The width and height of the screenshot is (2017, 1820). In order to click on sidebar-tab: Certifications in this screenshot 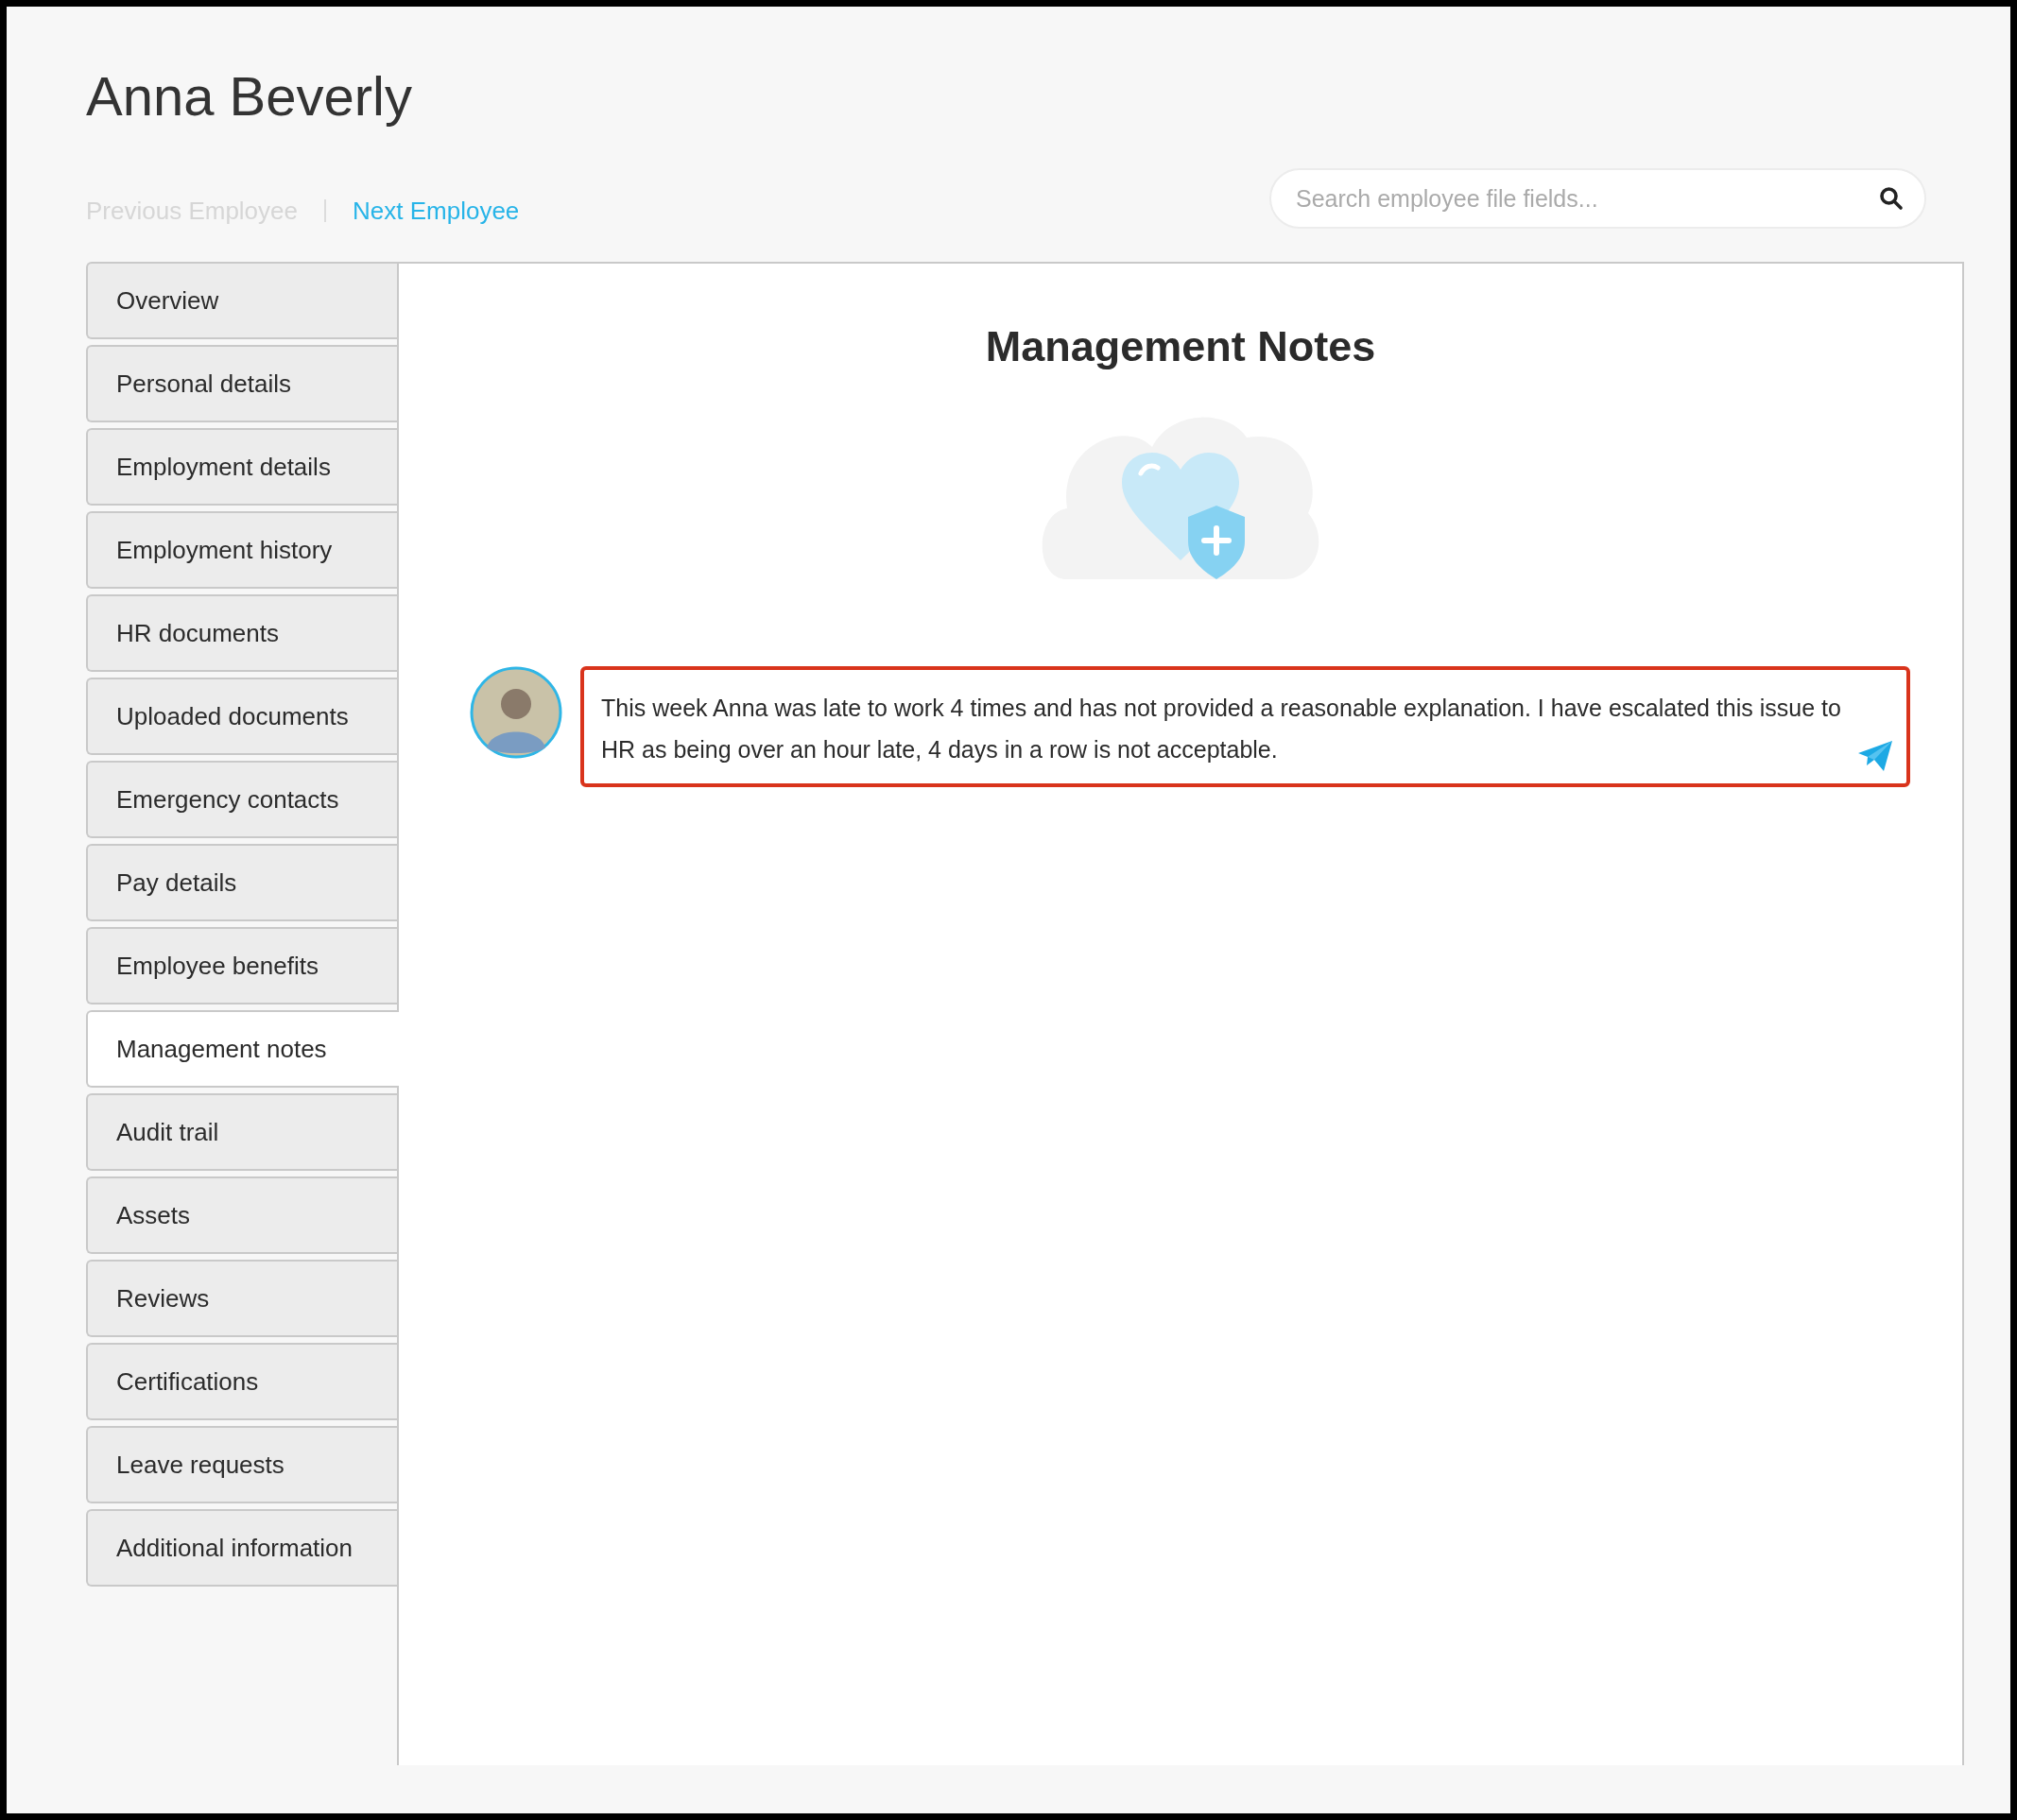, I will do `click(241, 1381)`.